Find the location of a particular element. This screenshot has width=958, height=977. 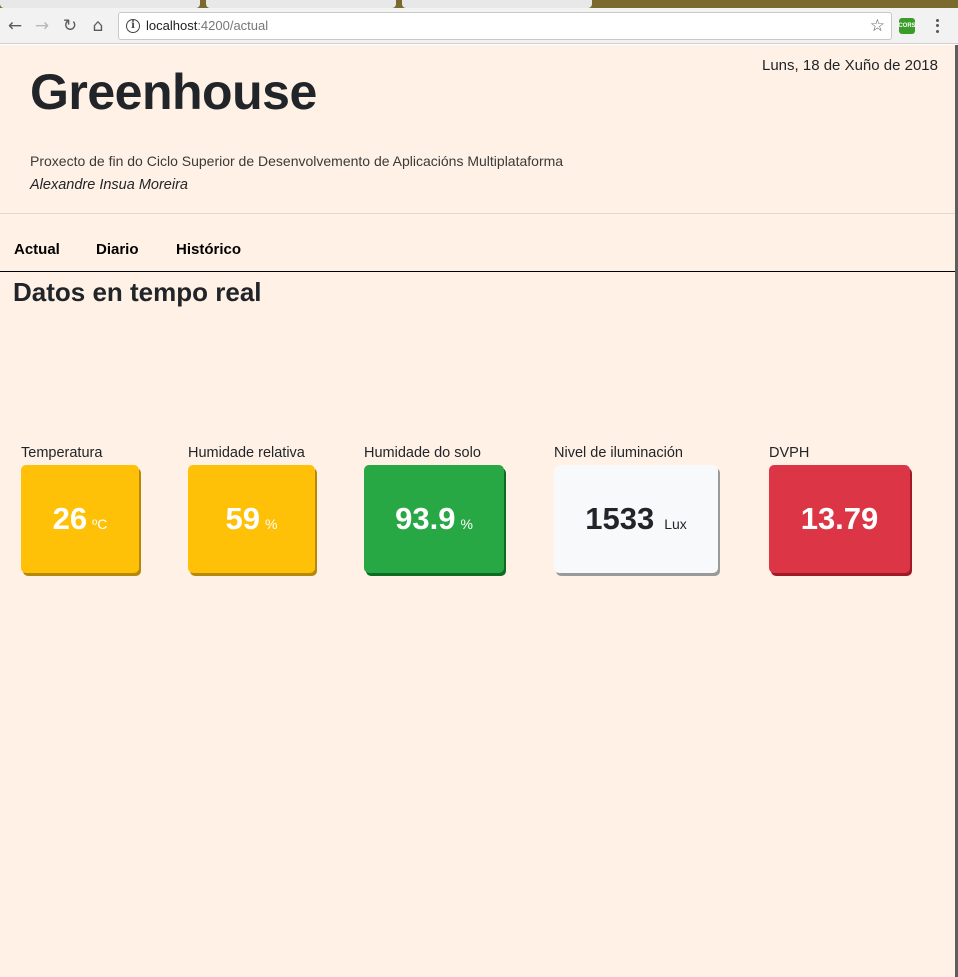

sensor-value: 59 is located at coordinates (243, 518).